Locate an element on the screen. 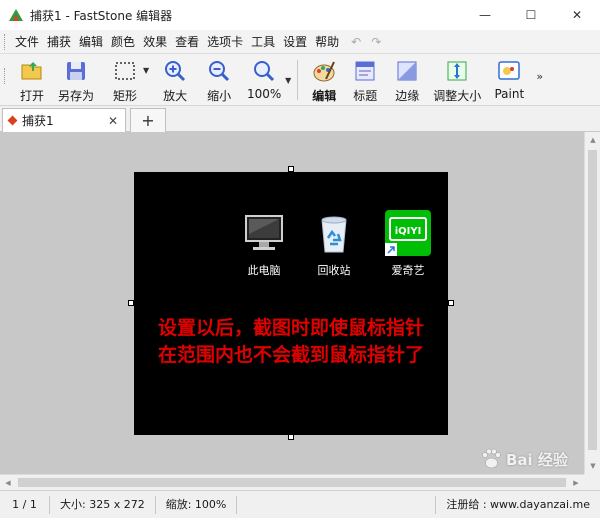 The width and height of the screenshot is (600, 518). desktop-icon-label: 爱奇艺 is located at coordinates (408, 270).